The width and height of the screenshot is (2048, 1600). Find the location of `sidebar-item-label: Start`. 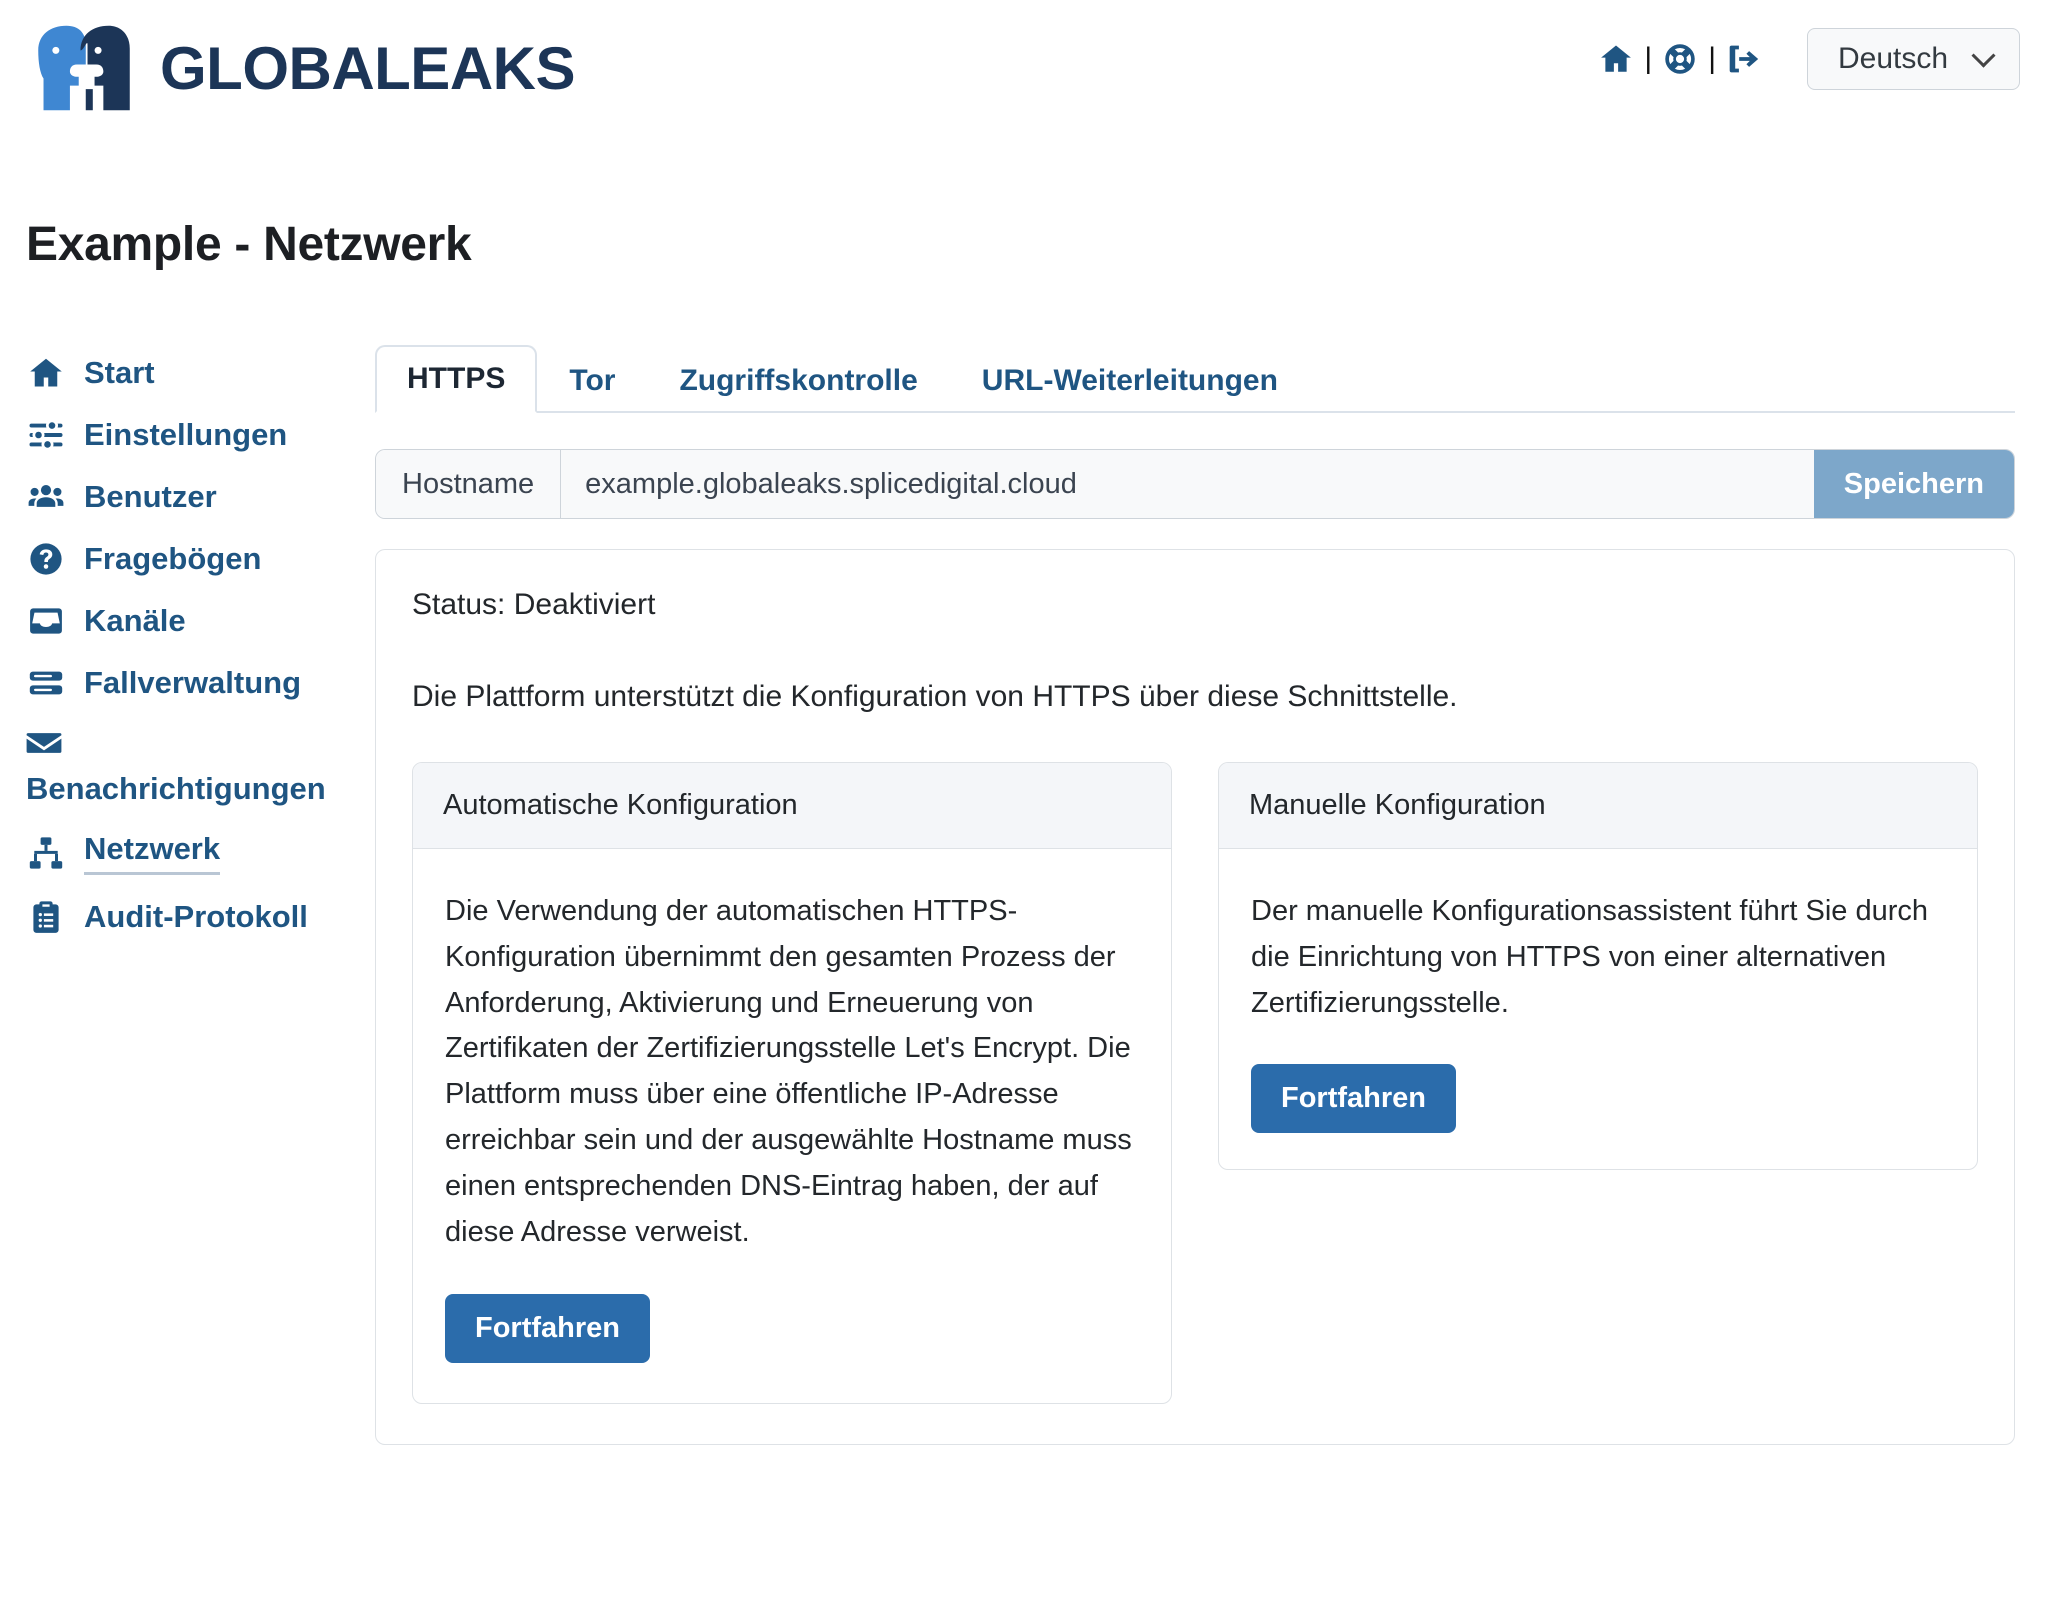

sidebar-item-label: Start is located at coordinates (119, 372).